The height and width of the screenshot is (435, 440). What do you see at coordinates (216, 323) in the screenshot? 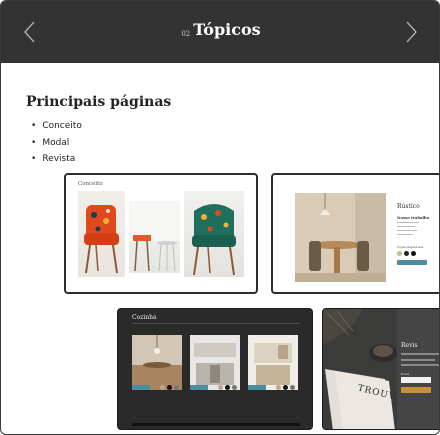
I see `divider` at bounding box center [216, 323].